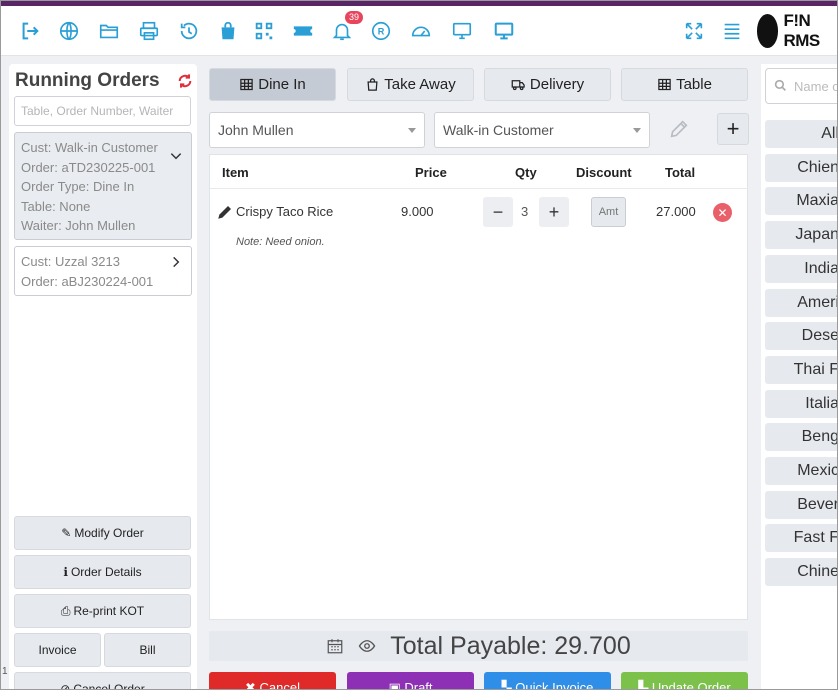 The height and width of the screenshot is (690, 838). I want to click on qr-code-icon, so click(264, 31).